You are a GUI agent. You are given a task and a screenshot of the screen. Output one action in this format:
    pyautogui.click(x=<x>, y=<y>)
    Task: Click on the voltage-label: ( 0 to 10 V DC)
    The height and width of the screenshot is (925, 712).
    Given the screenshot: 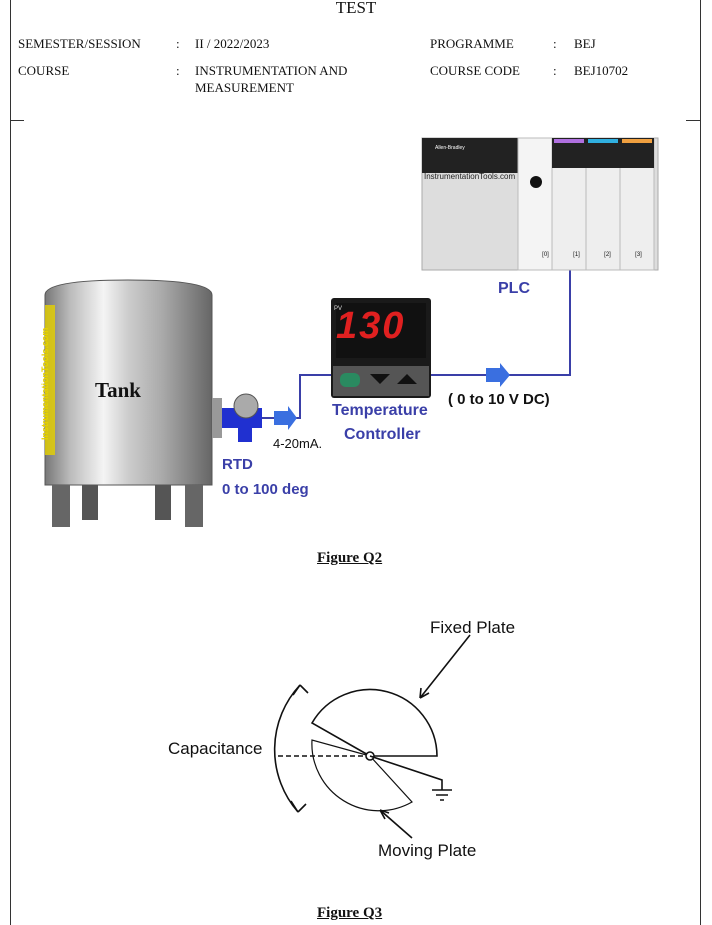 What is the action you would take?
    pyautogui.click(x=499, y=399)
    